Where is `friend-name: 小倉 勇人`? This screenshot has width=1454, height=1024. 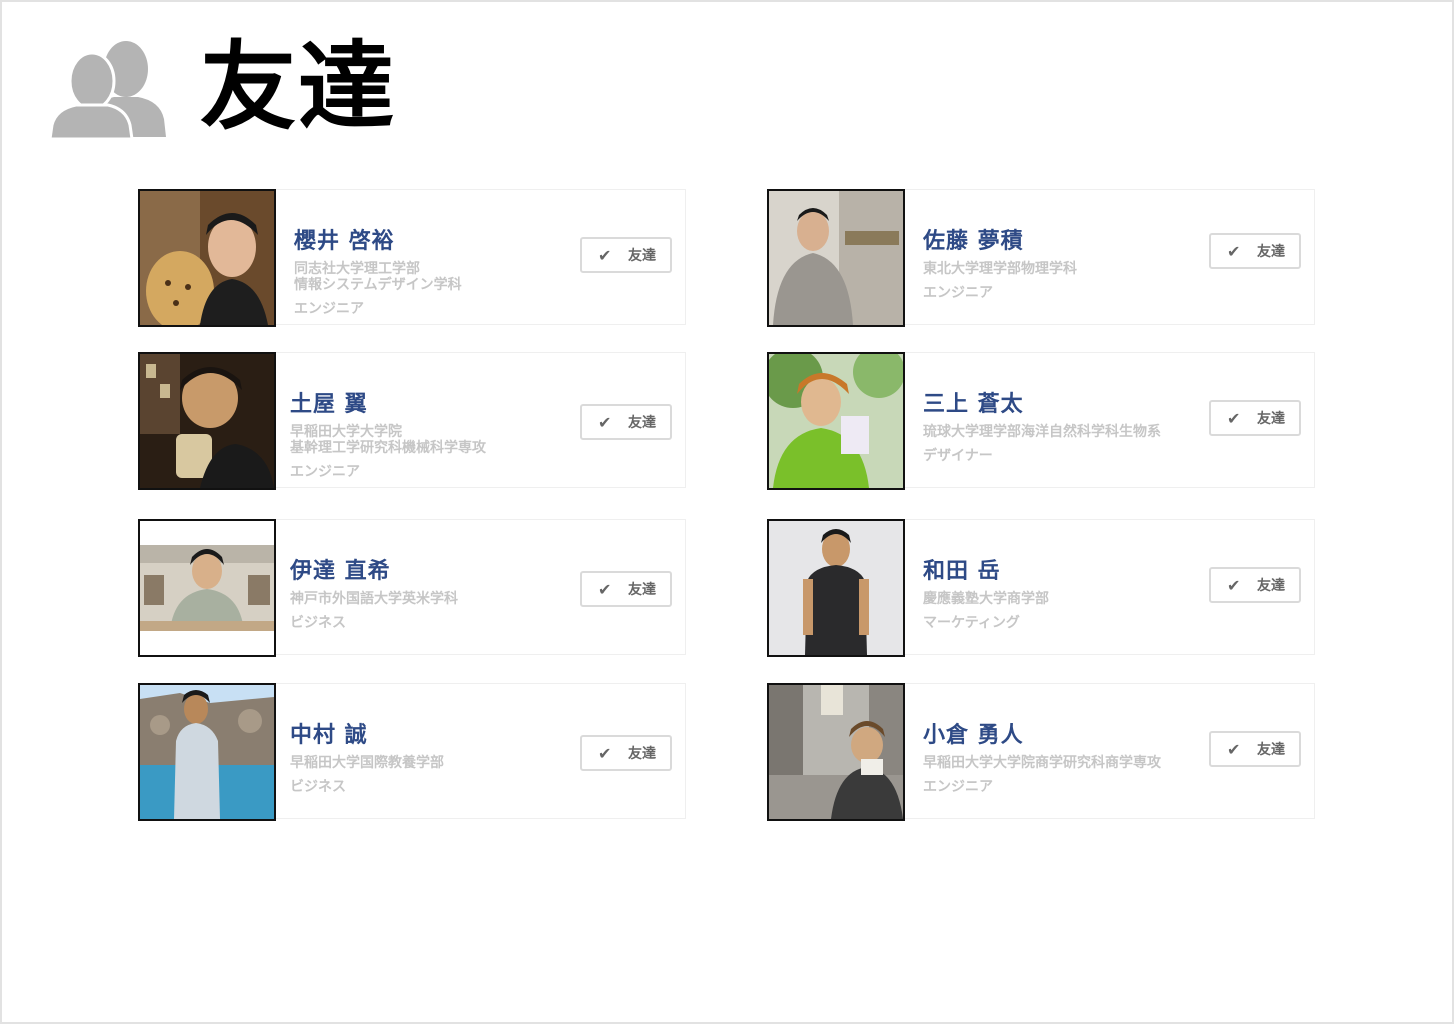 friend-name: 小倉 勇人 is located at coordinates (1058, 736).